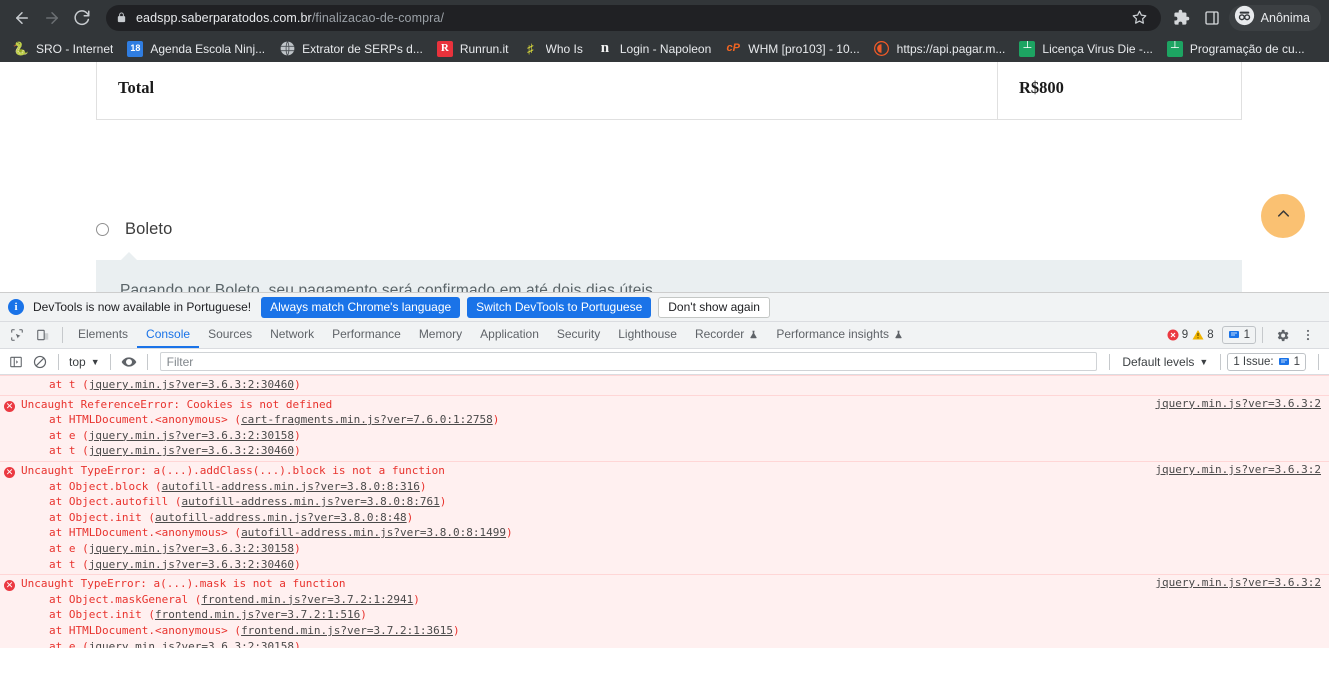 The width and height of the screenshot is (1329, 683). Describe the element at coordinates (664, 385) in the screenshot. I see `console-message-group: at t (jquery.min.js?ver=3.6.3:2:30460)` at that location.